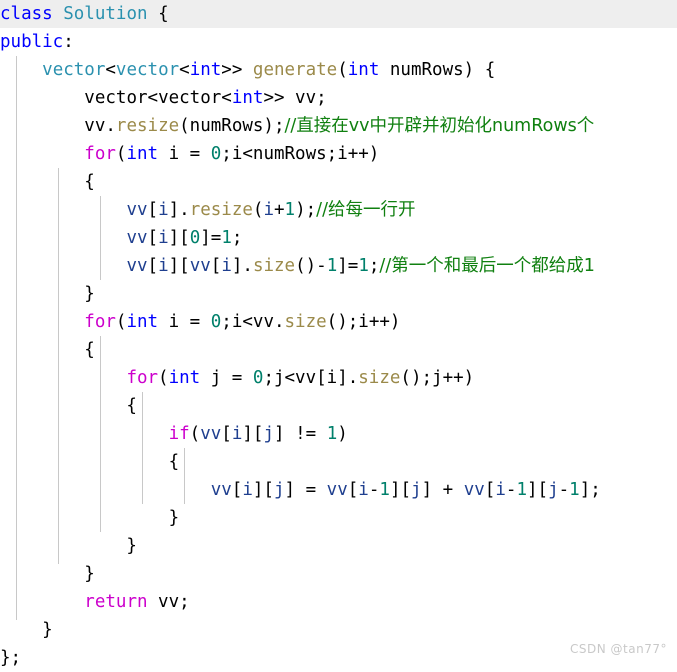 The width and height of the screenshot is (677, 672). What do you see at coordinates (342, 434) in the screenshot?
I see `code-token: )` at bounding box center [342, 434].